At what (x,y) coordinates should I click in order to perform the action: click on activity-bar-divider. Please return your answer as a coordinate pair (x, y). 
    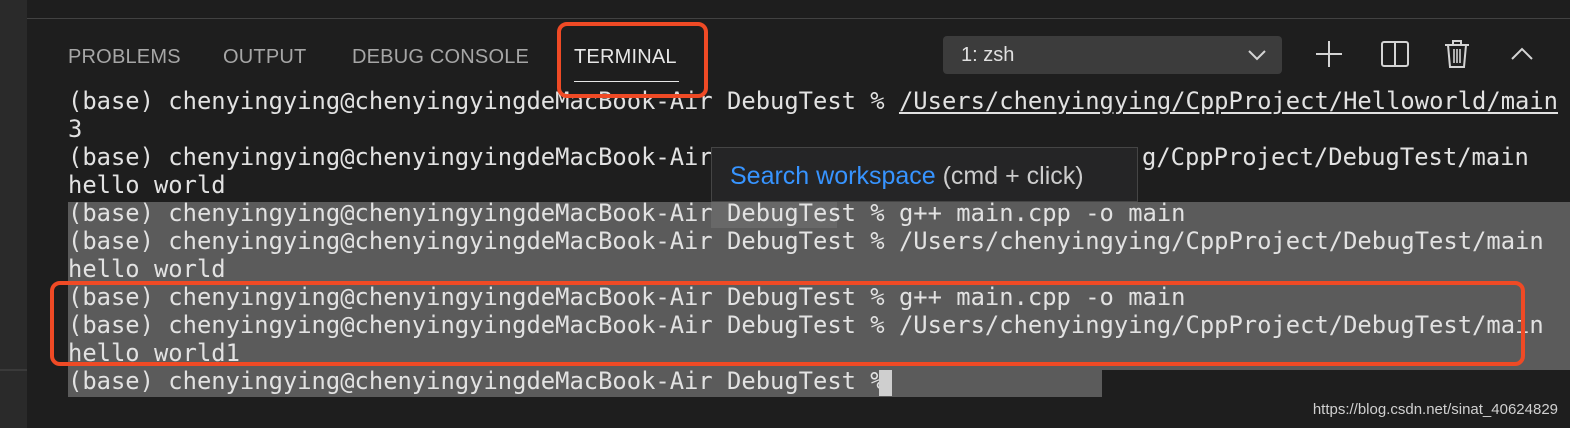
    Looking at the image, I should click on (13, 370).